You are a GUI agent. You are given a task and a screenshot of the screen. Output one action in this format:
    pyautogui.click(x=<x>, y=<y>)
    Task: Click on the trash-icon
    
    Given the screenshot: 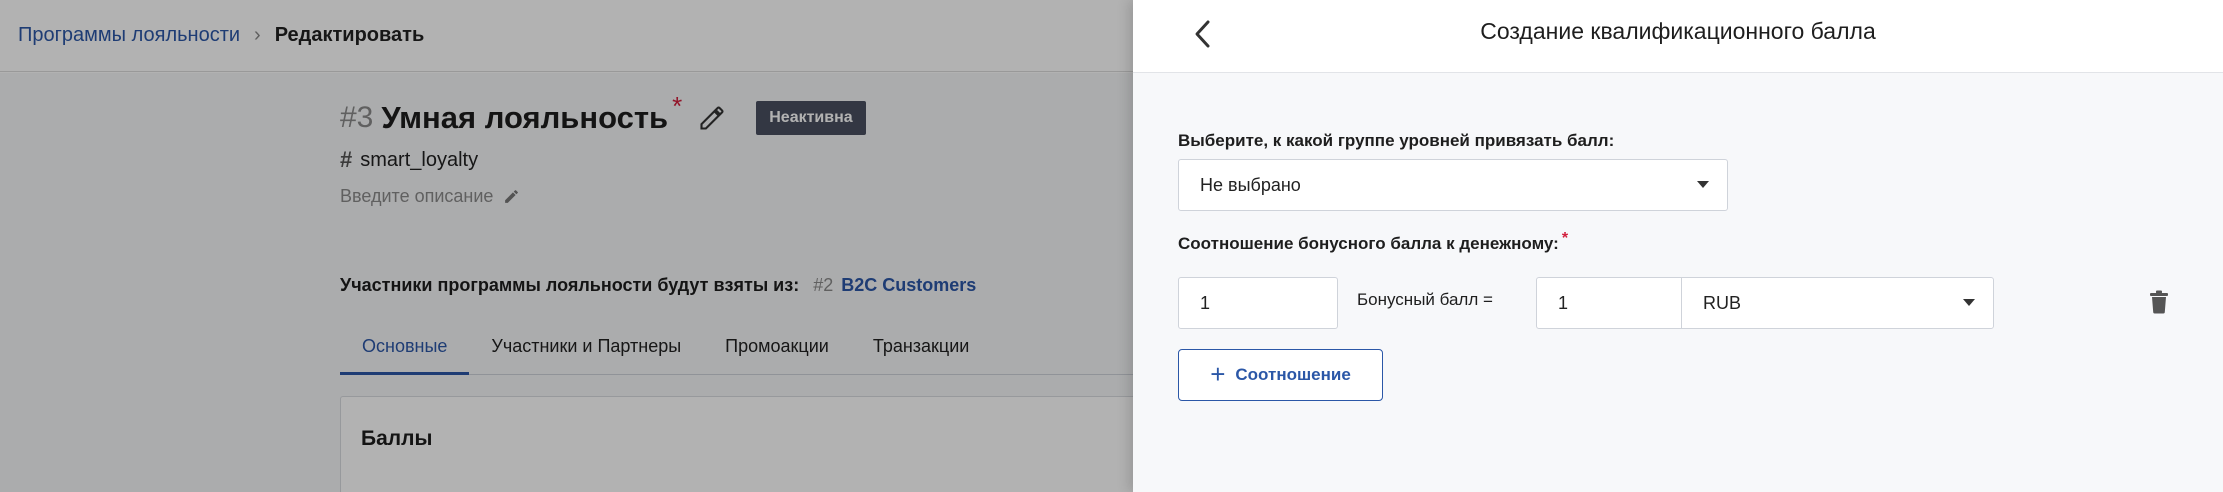 What is the action you would take?
    pyautogui.click(x=2159, y=302)
    